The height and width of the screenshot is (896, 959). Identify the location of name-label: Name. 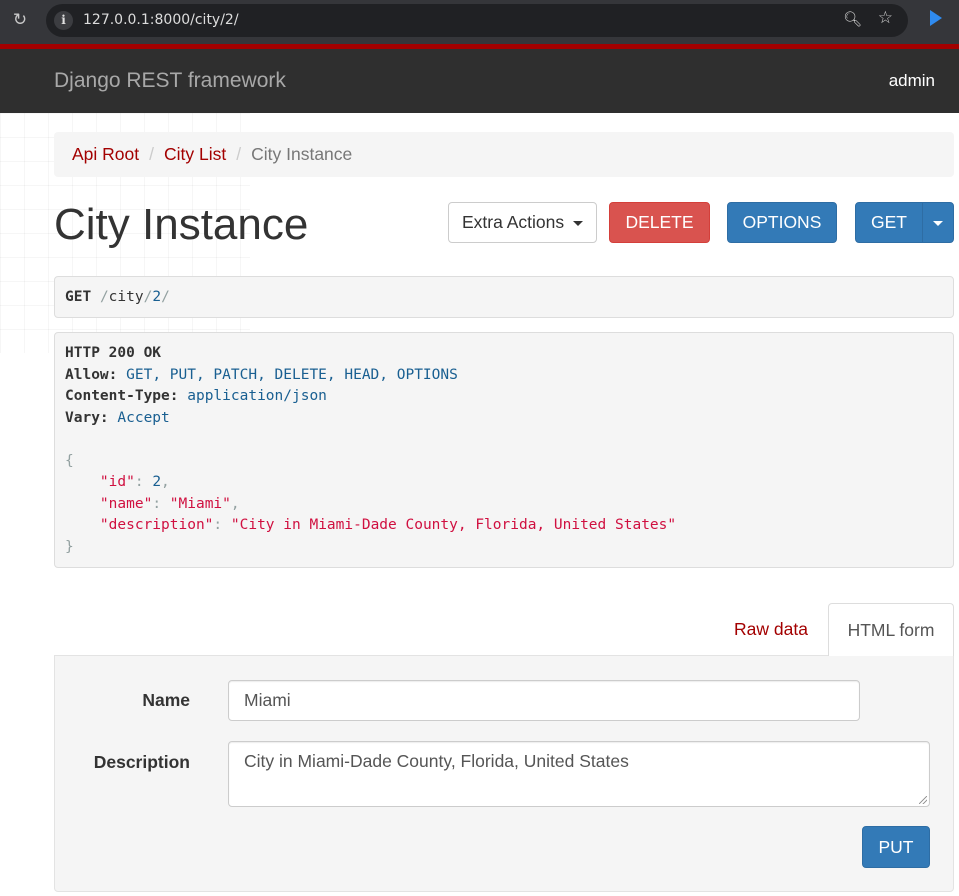
(166, 700).